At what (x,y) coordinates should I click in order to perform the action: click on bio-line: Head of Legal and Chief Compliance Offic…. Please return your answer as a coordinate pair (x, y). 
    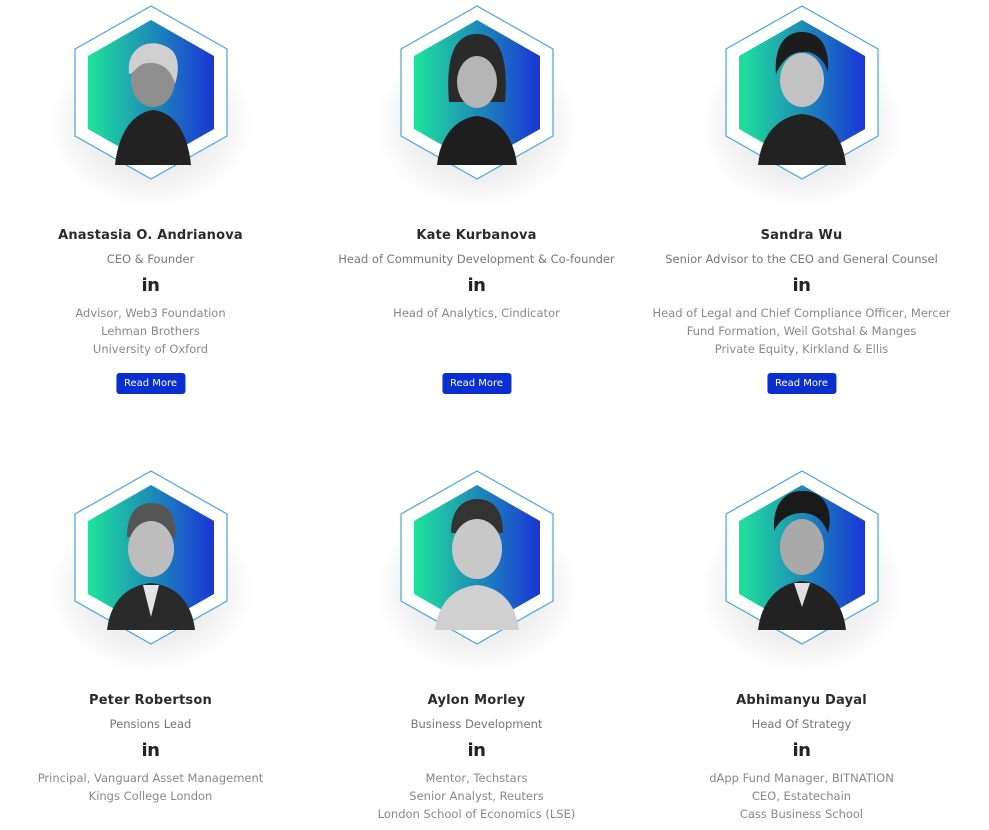
    Looking at the image, I should click on (801, 313).